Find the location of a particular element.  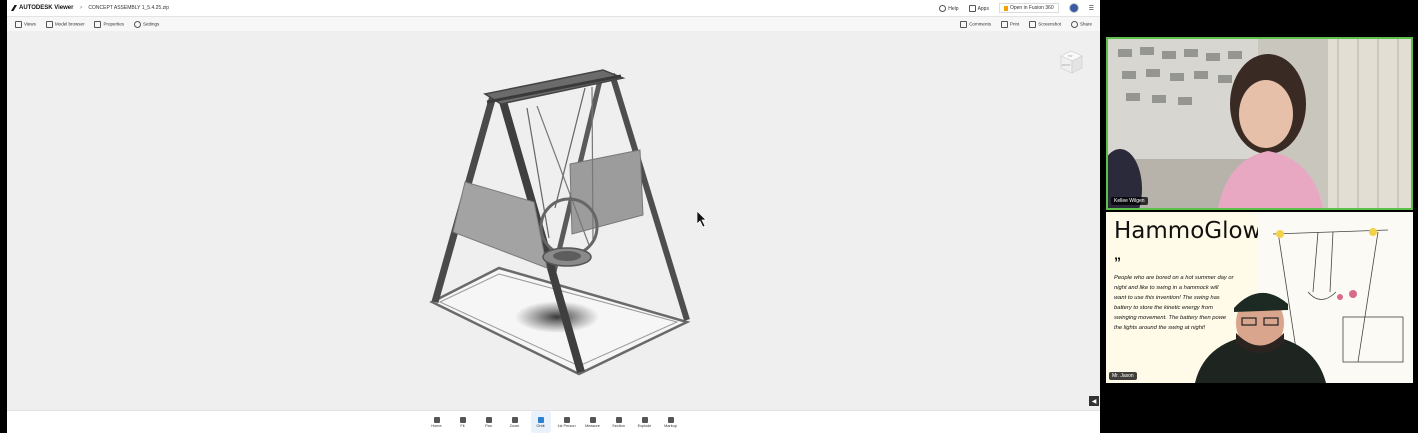

section-icon is located at coordinates (618, 419).